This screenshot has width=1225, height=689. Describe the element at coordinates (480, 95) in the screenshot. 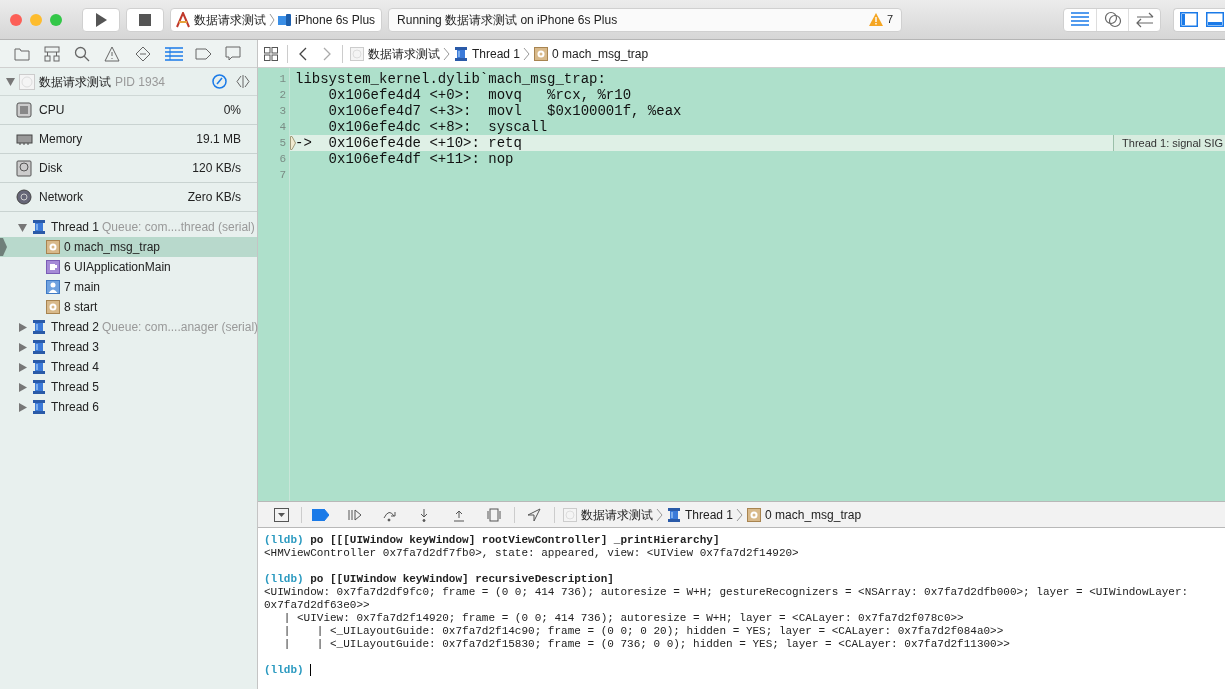

I see `code-line: 0x106efe4d4 <+0>: movq %rcx, %r10` at that location.